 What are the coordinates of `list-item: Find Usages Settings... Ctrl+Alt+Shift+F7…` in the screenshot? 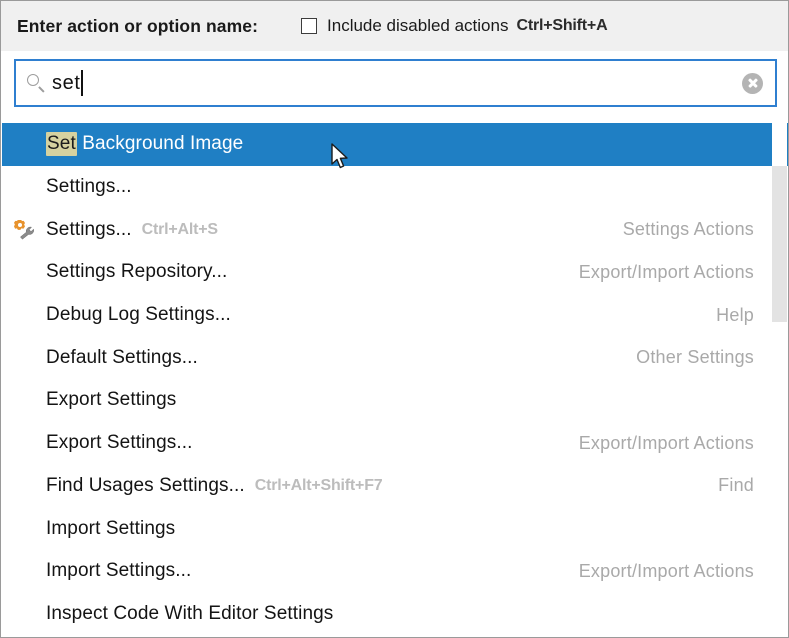 It's located at (395, 486).